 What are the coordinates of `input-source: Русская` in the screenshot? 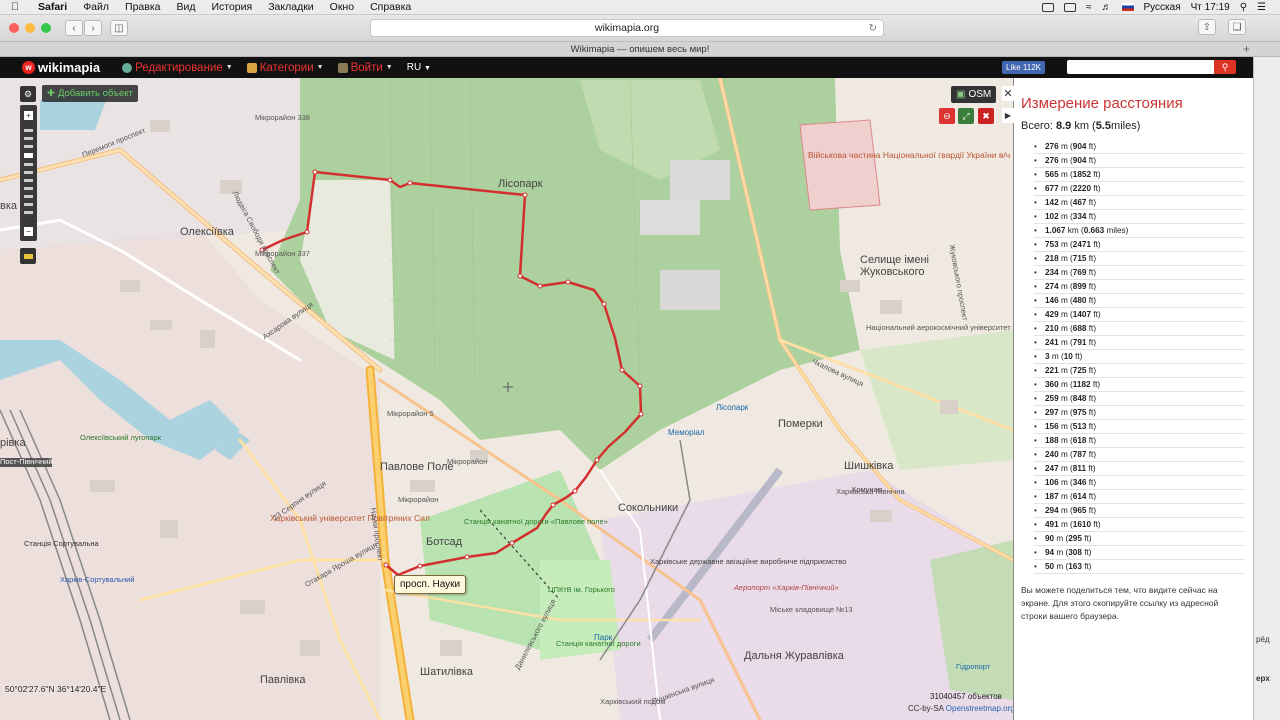 It's located at (1162, 7).